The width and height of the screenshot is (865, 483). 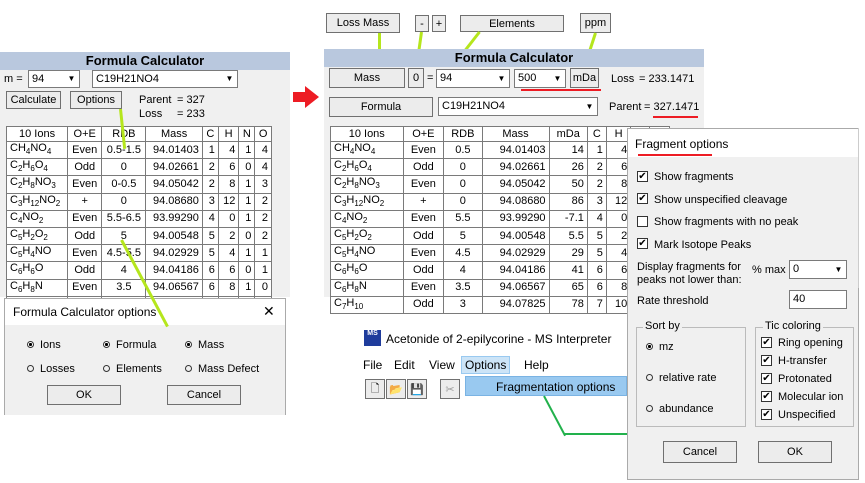 What do you see at coordinates (679, 409) in the screenshot?
I see `sort-radio-option: abundance` at bounding box center [679, 409].